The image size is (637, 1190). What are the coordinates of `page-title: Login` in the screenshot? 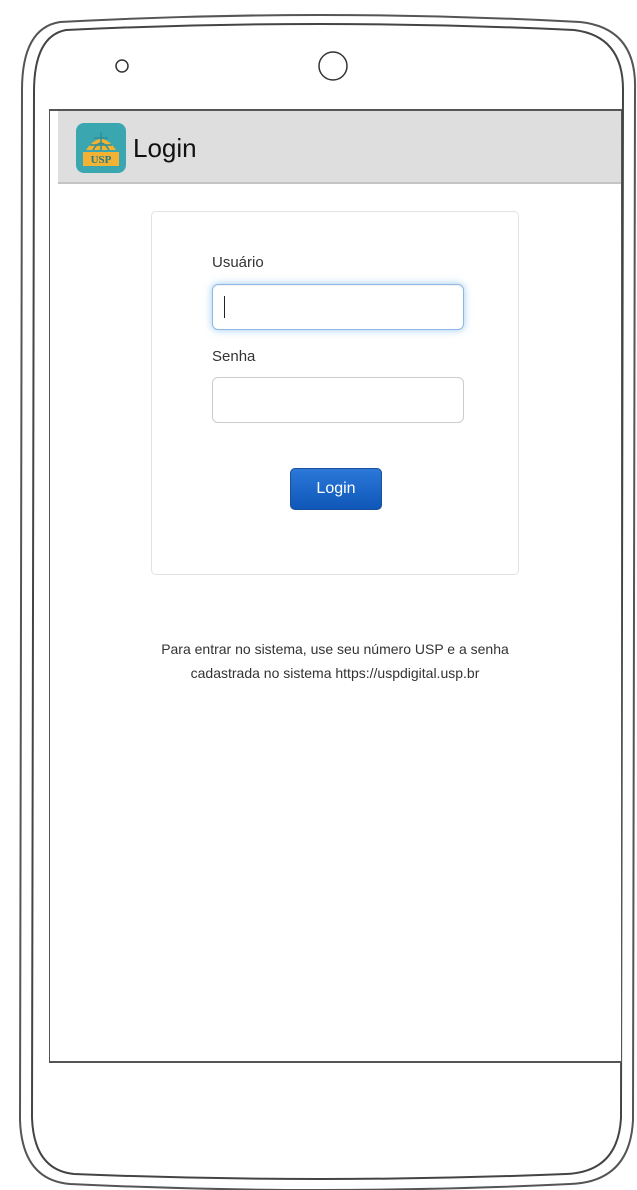 It's located at (165, 148).